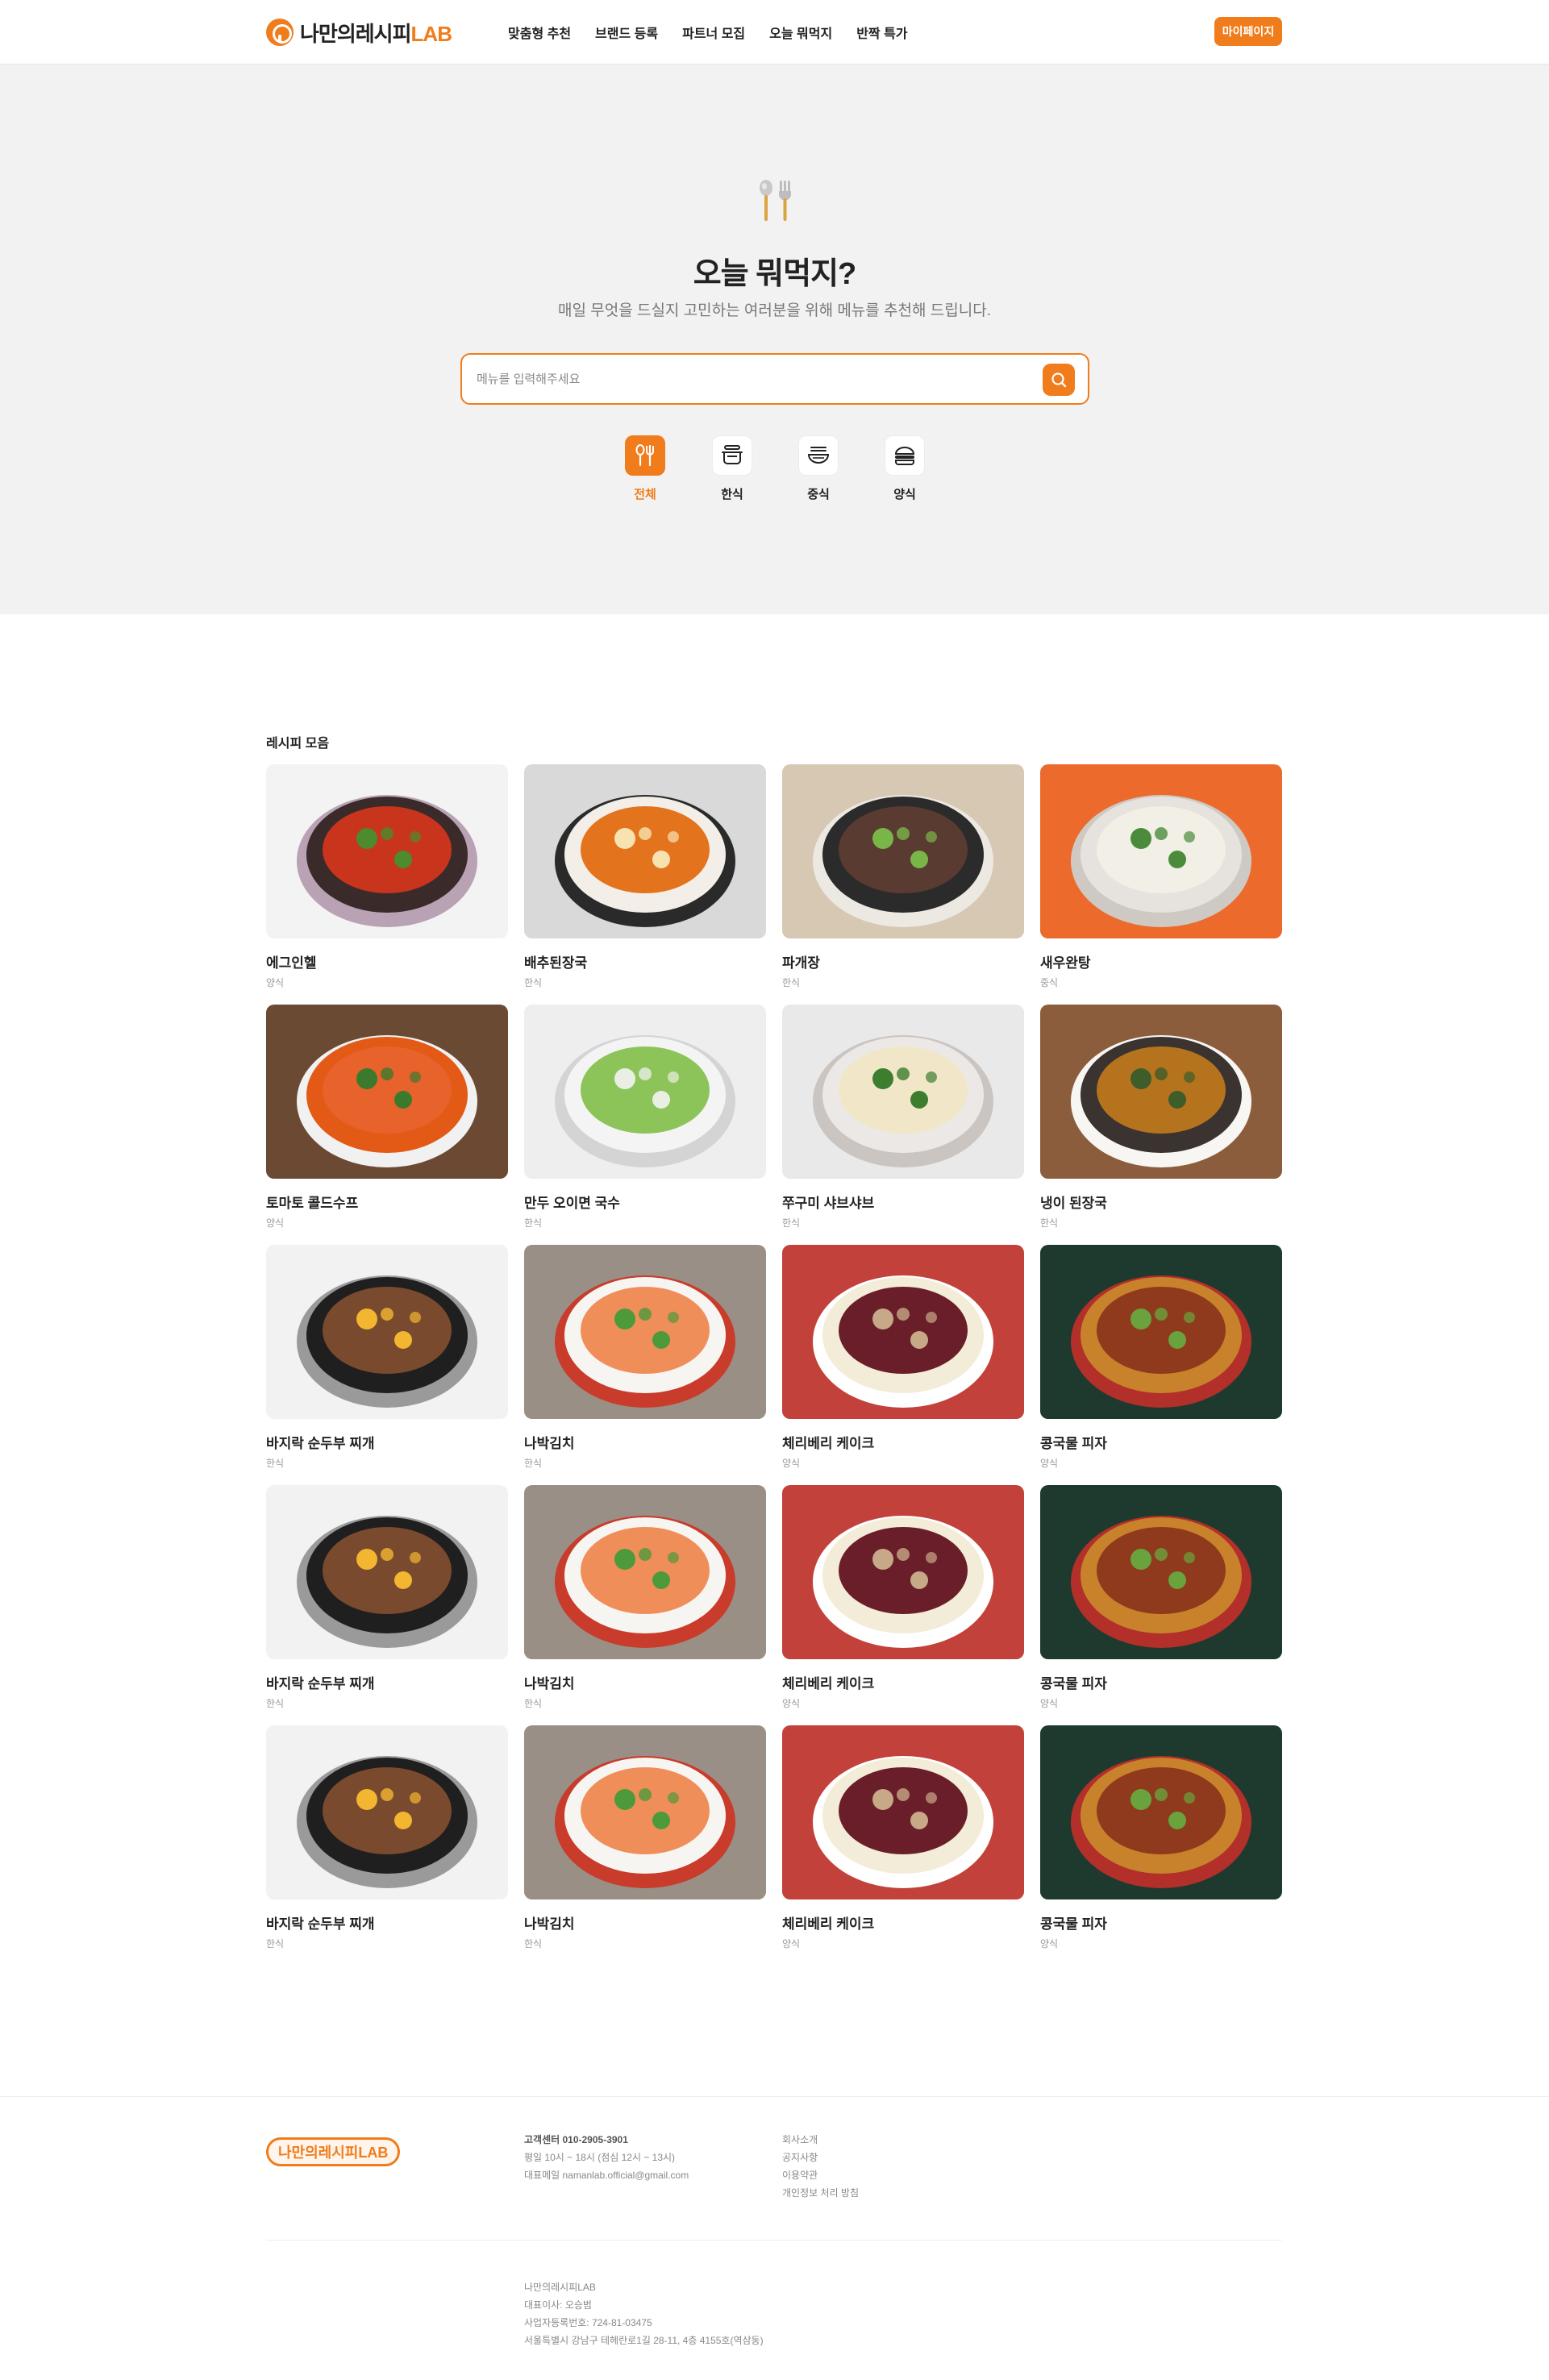  I want to click on recipe-card: 토마토 콜드수프 양식, so click(387, 1121).